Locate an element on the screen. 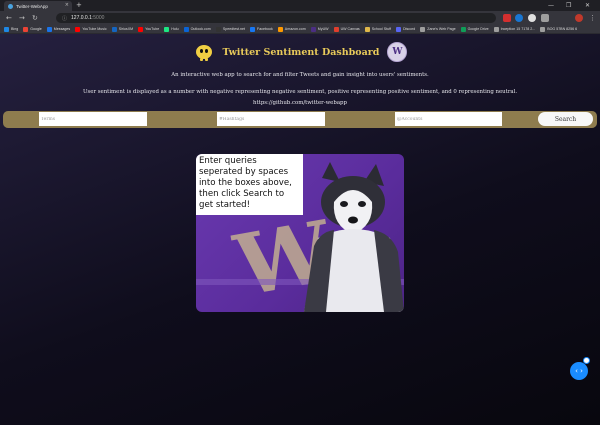  bookmark-item: Amazon.com is located at coordinates (291, 29).